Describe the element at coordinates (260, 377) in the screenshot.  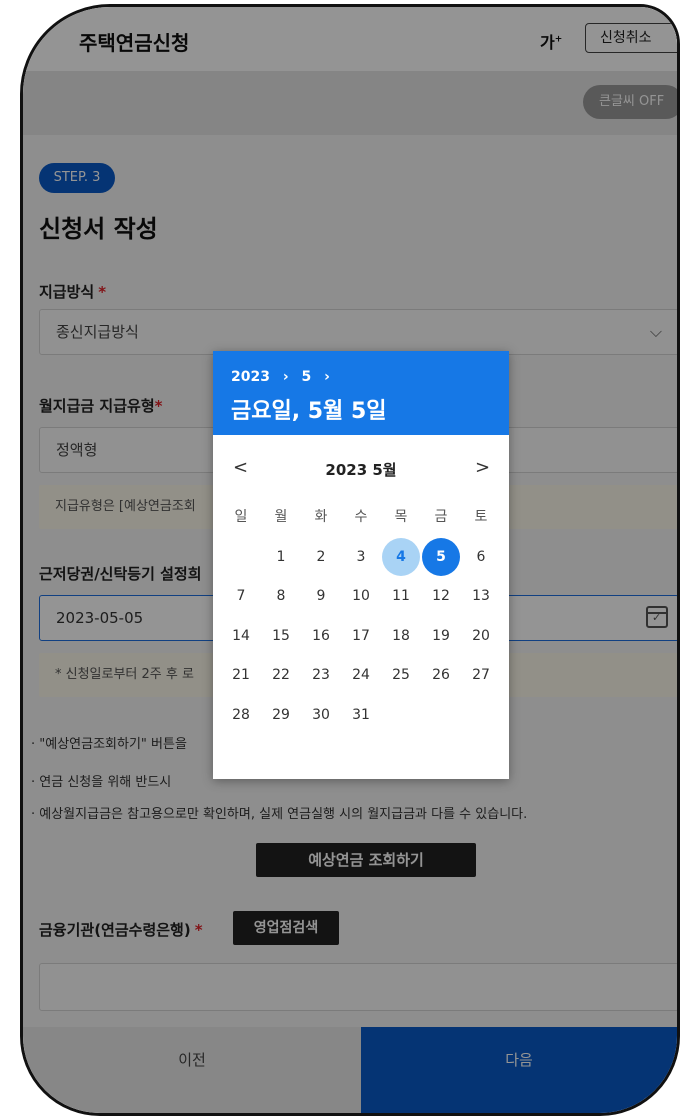
I see `crumb-year: 2023 ›` at that location.